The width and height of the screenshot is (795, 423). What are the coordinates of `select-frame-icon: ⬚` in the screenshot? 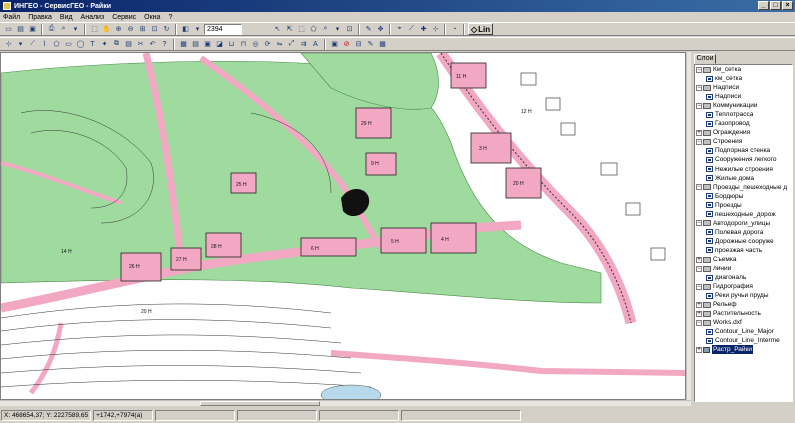 It's located at (94, 29).